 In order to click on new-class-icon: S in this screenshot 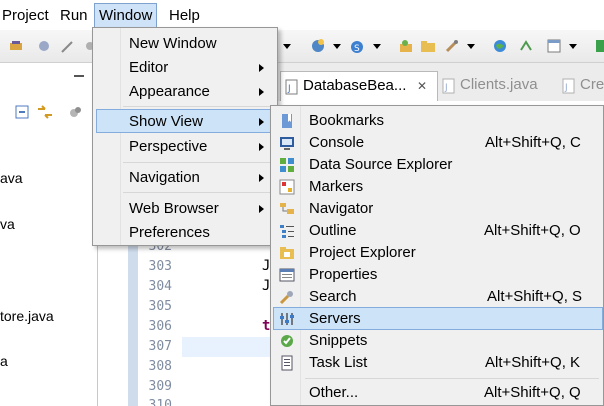, I will do `click(358, 46)`.